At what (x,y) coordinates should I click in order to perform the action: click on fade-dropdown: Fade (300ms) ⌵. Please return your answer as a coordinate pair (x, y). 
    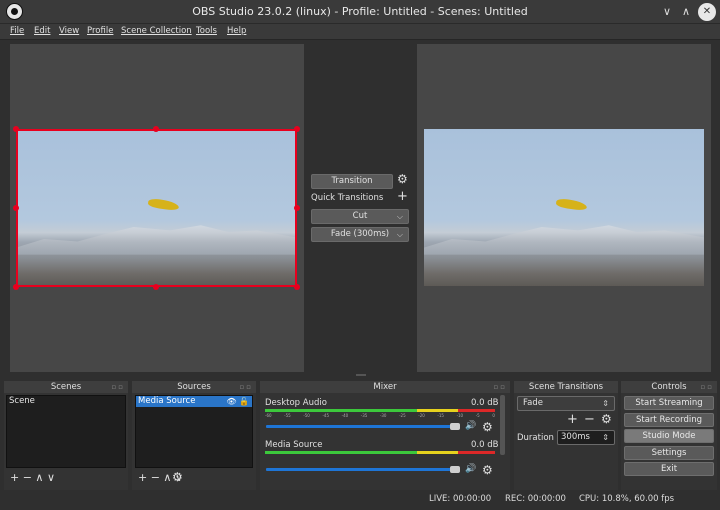
    Looking at the image, I should click on (360, 234).